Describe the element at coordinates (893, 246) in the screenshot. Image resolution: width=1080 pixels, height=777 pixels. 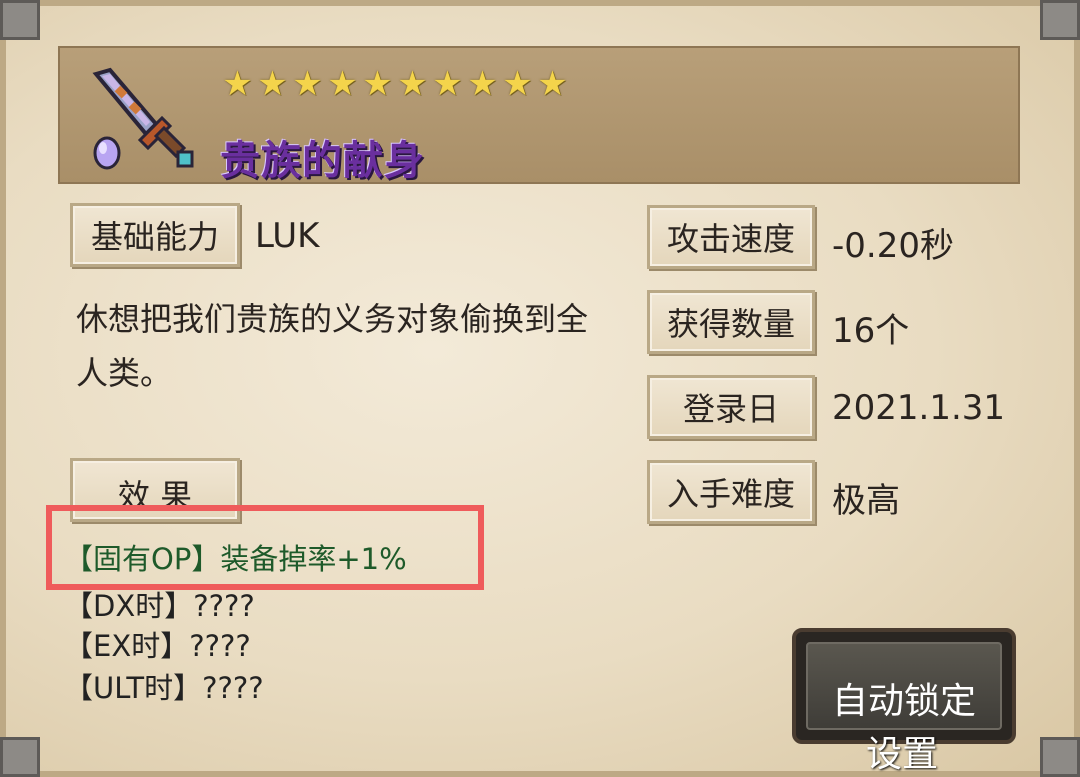
I see `attack-speed-value: -0.20秒` at that location.